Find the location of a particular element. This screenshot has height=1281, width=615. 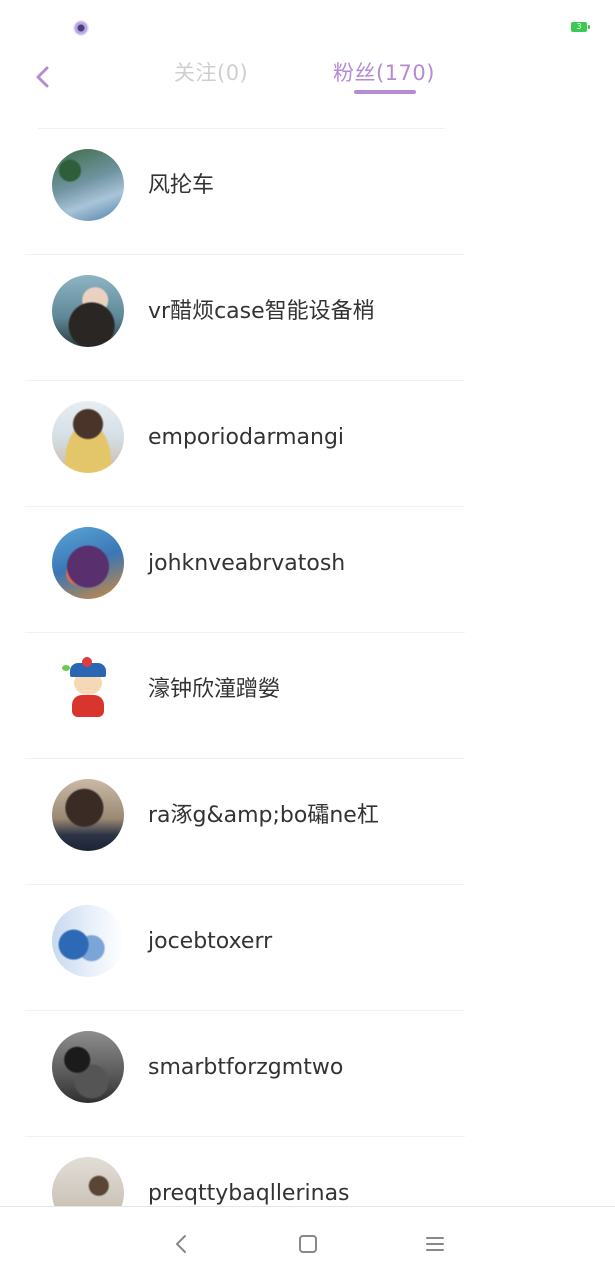

nav-back-button is located at coordinates (182, 1244).